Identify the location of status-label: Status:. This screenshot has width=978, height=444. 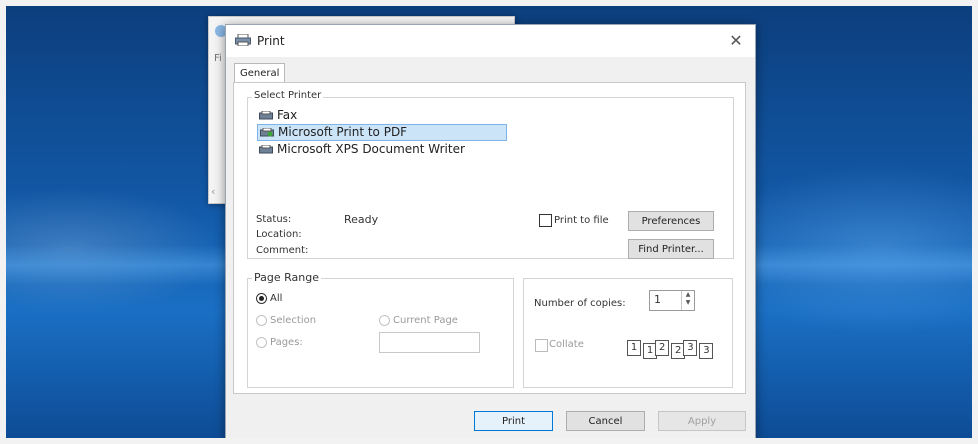
(274, 219).